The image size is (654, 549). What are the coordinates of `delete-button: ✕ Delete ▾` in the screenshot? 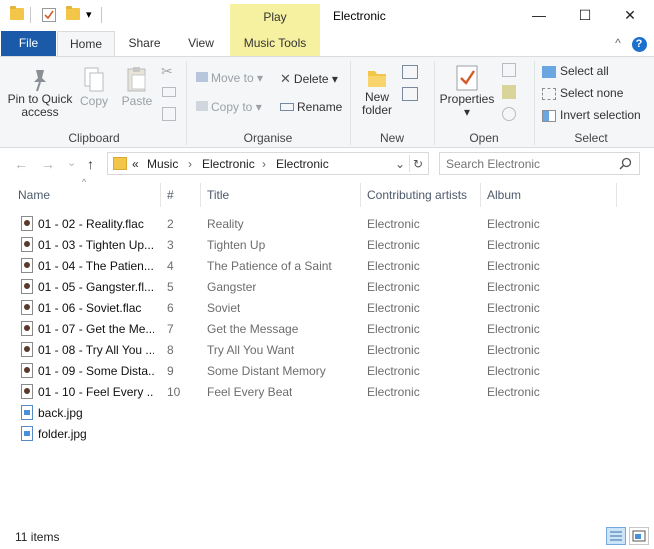 It's located at (309, 79).